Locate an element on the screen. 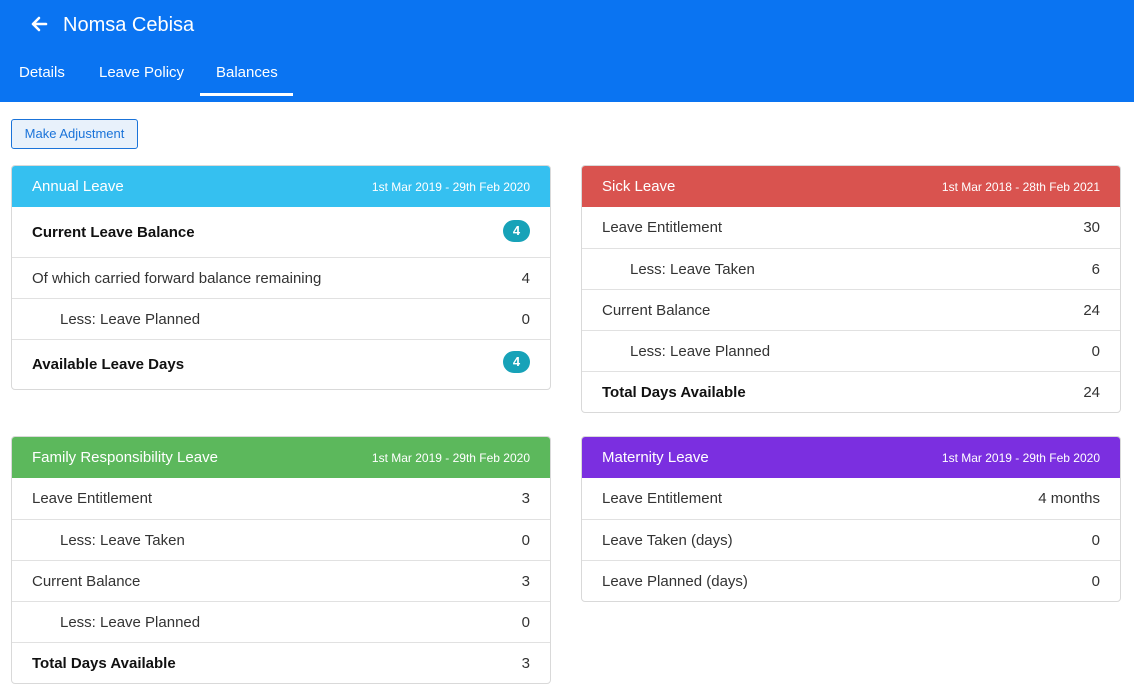  available-leave-days-row: Available Leave Days 4 is located at coordinates (281, 364).